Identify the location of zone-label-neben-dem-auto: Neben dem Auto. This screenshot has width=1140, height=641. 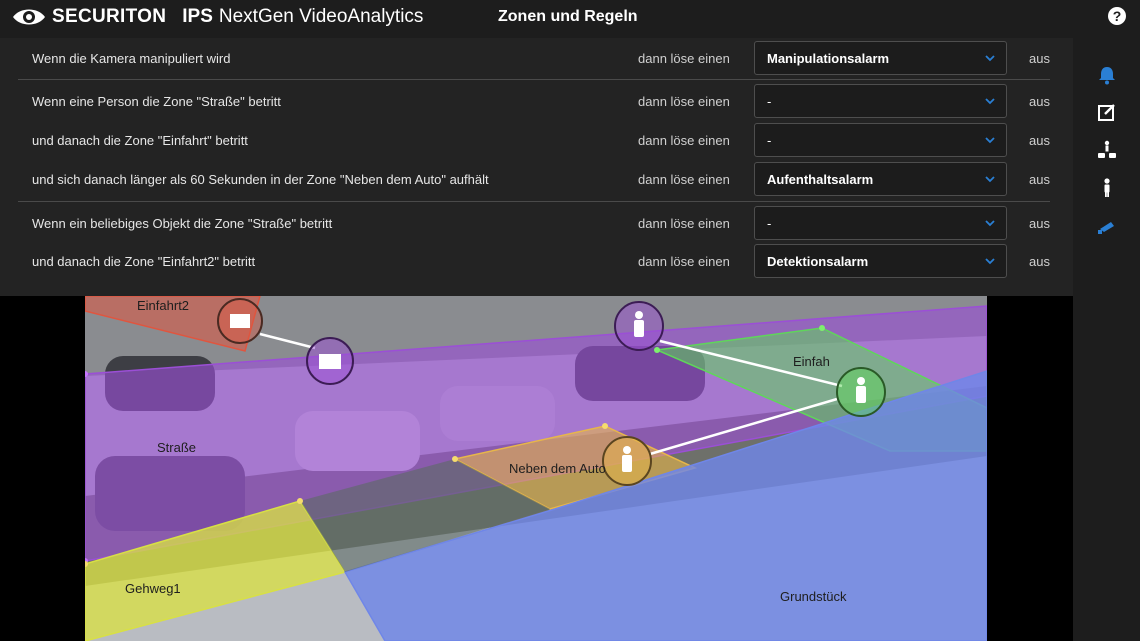
(557, 468).